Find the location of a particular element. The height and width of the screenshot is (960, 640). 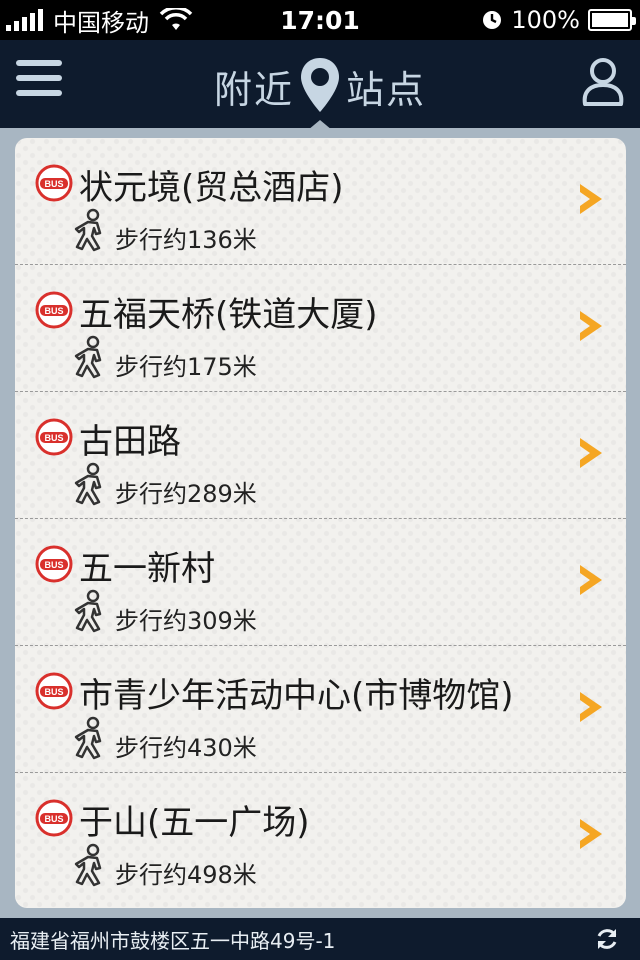

walking-distance: 步行约309米 is located at coordinates (186, 621).